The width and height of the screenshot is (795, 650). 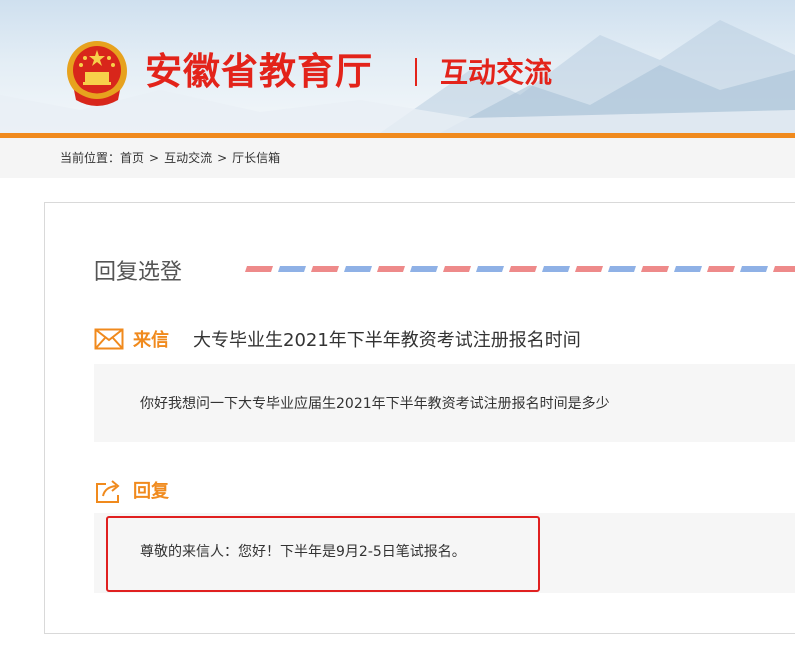 I want to click on breadcrumb: 当前位置：首页 > 互动交流 > 厅长信箱, so click(x=170, y=158).